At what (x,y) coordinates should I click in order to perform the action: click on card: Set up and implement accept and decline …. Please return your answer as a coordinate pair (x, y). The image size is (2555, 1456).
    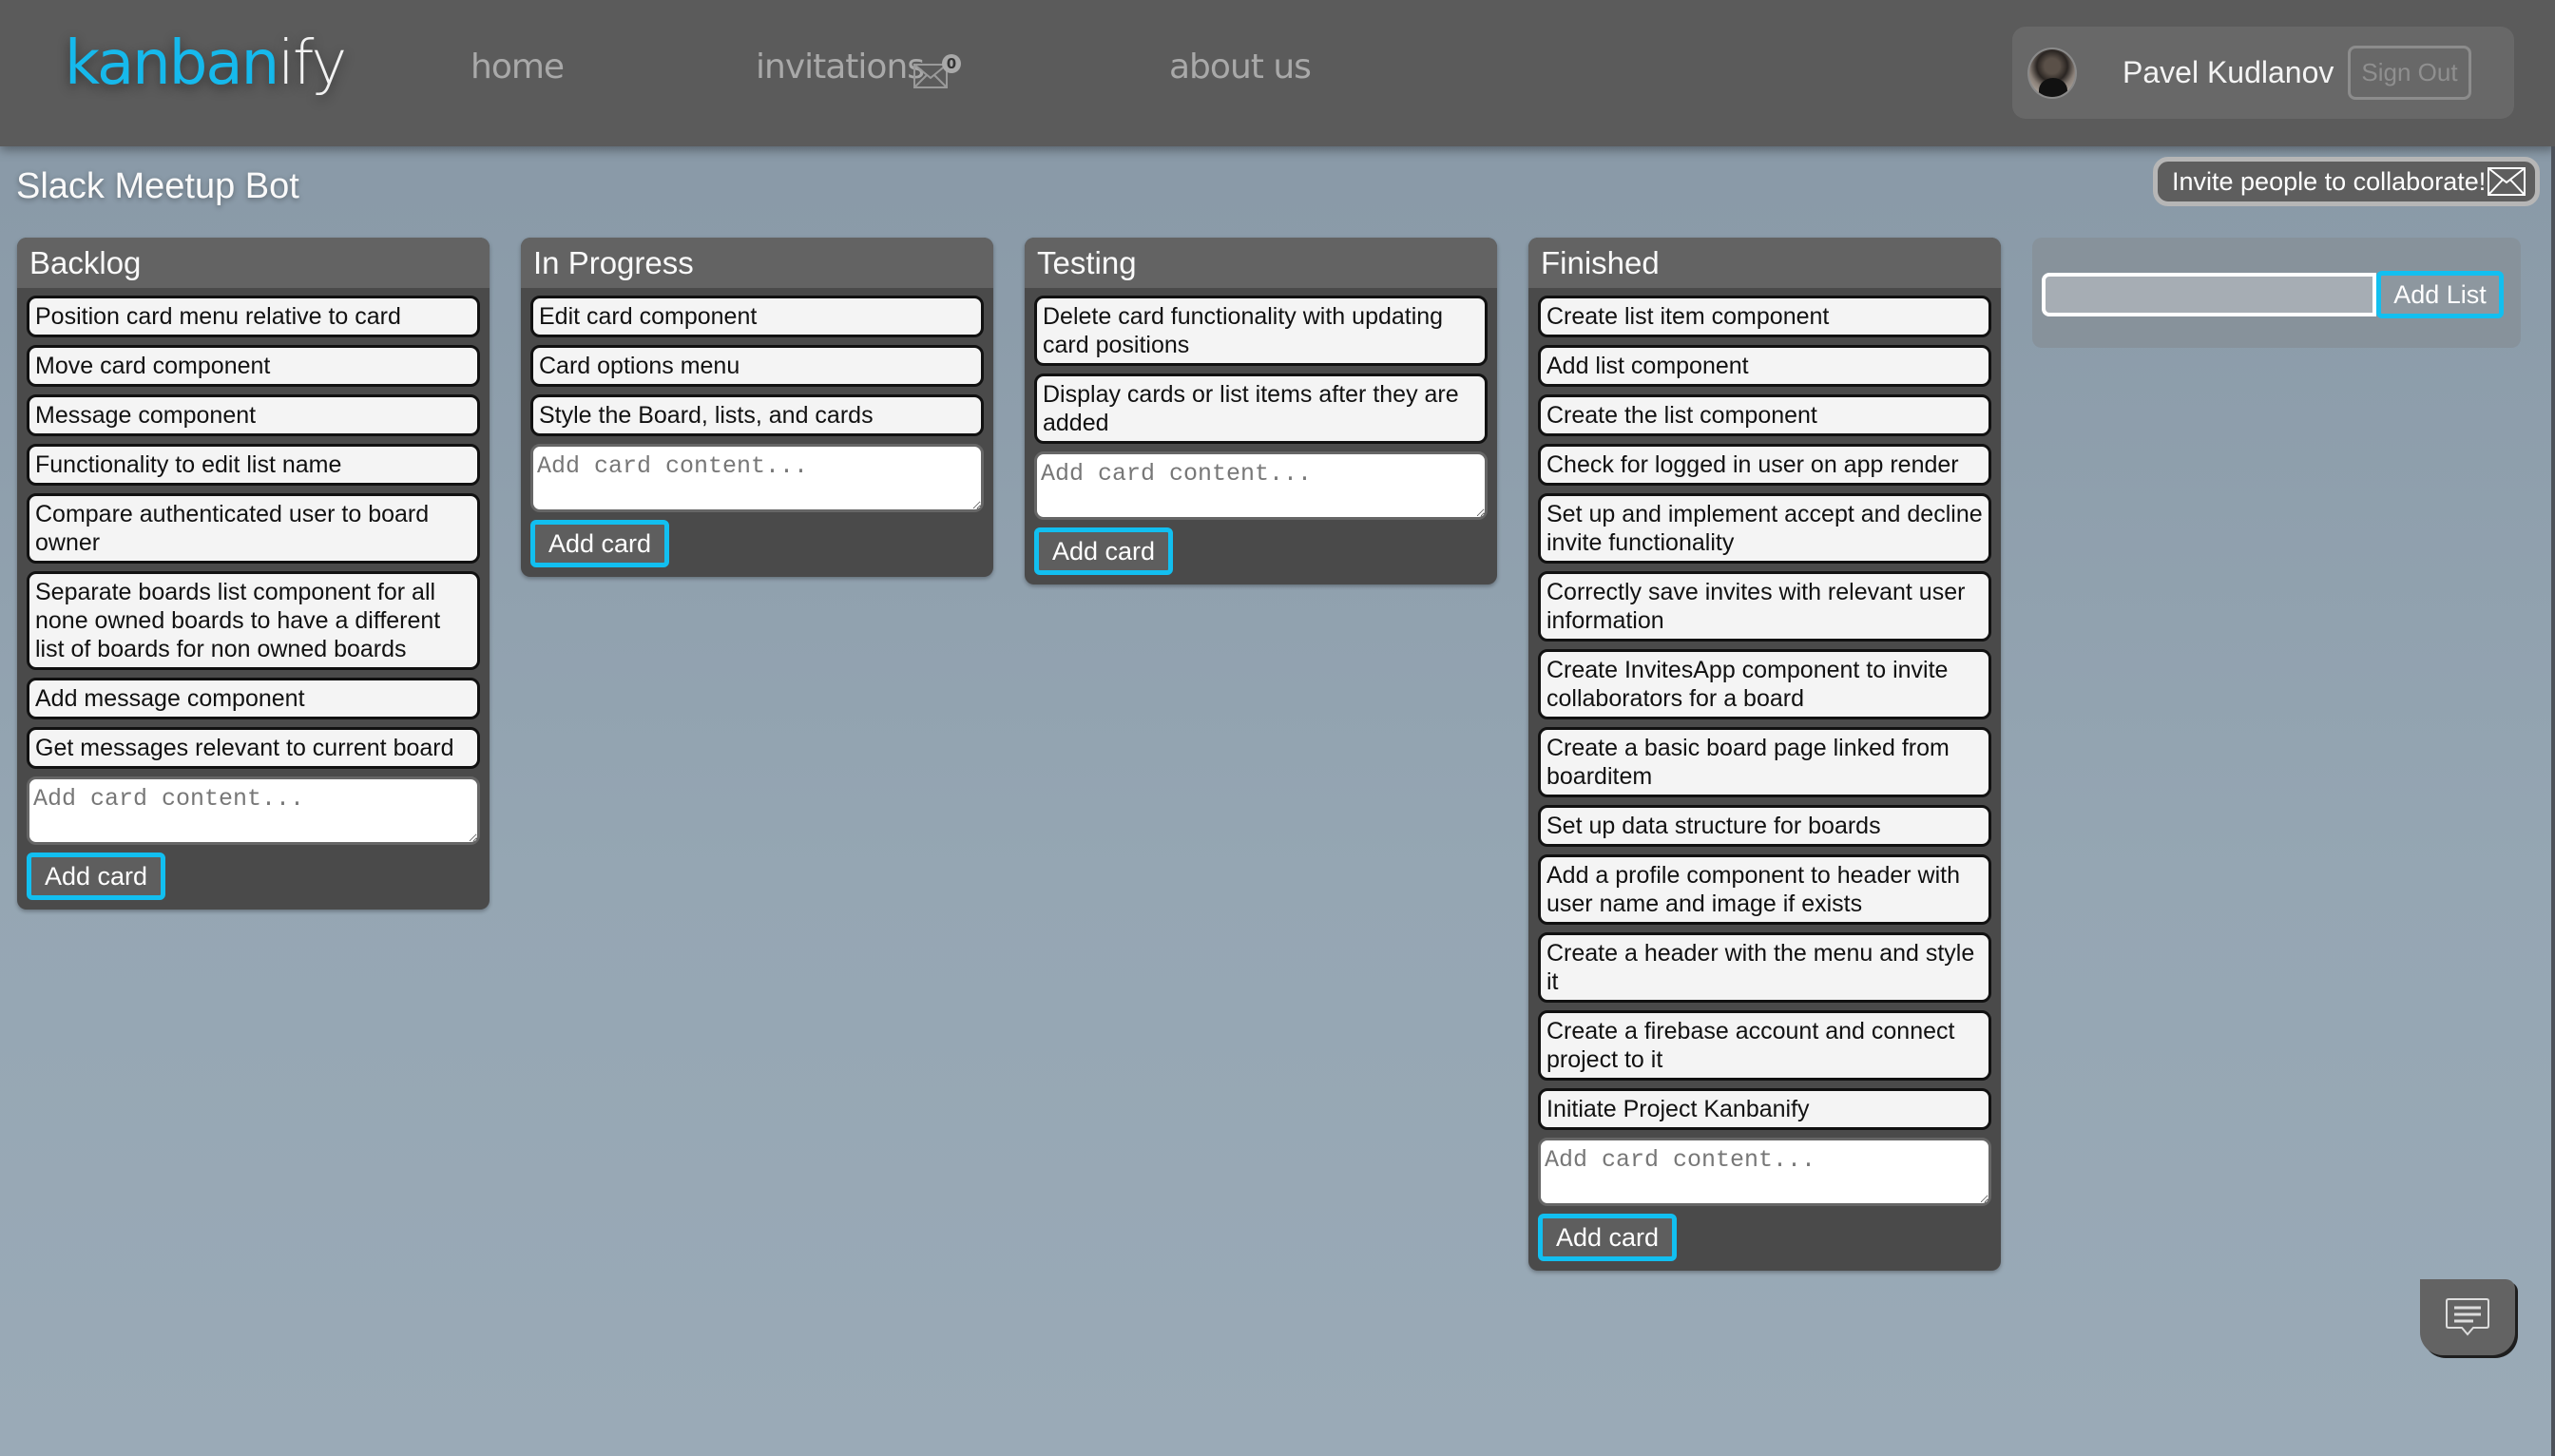
    Looking at the image, I should click on (1764, 528).